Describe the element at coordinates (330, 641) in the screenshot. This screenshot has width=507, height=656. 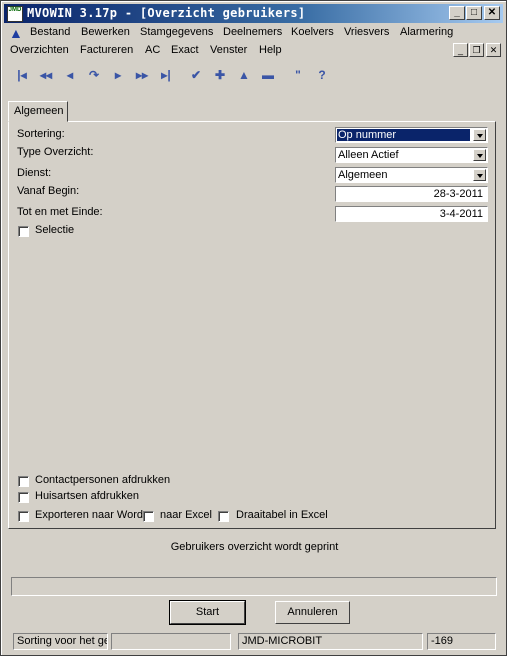
I see `statusbar-company: JMD-MICROBIT` at that location.